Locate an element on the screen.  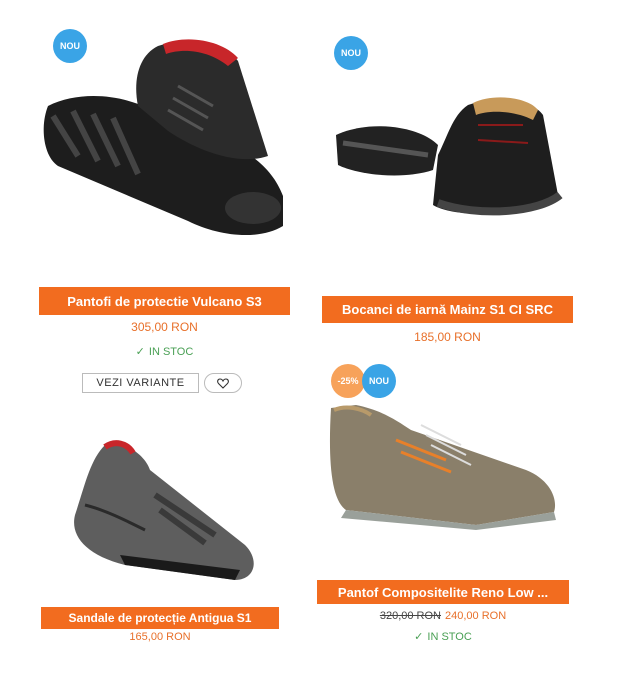
product-price: 185,00 RON is located at coordinates (447, 337).